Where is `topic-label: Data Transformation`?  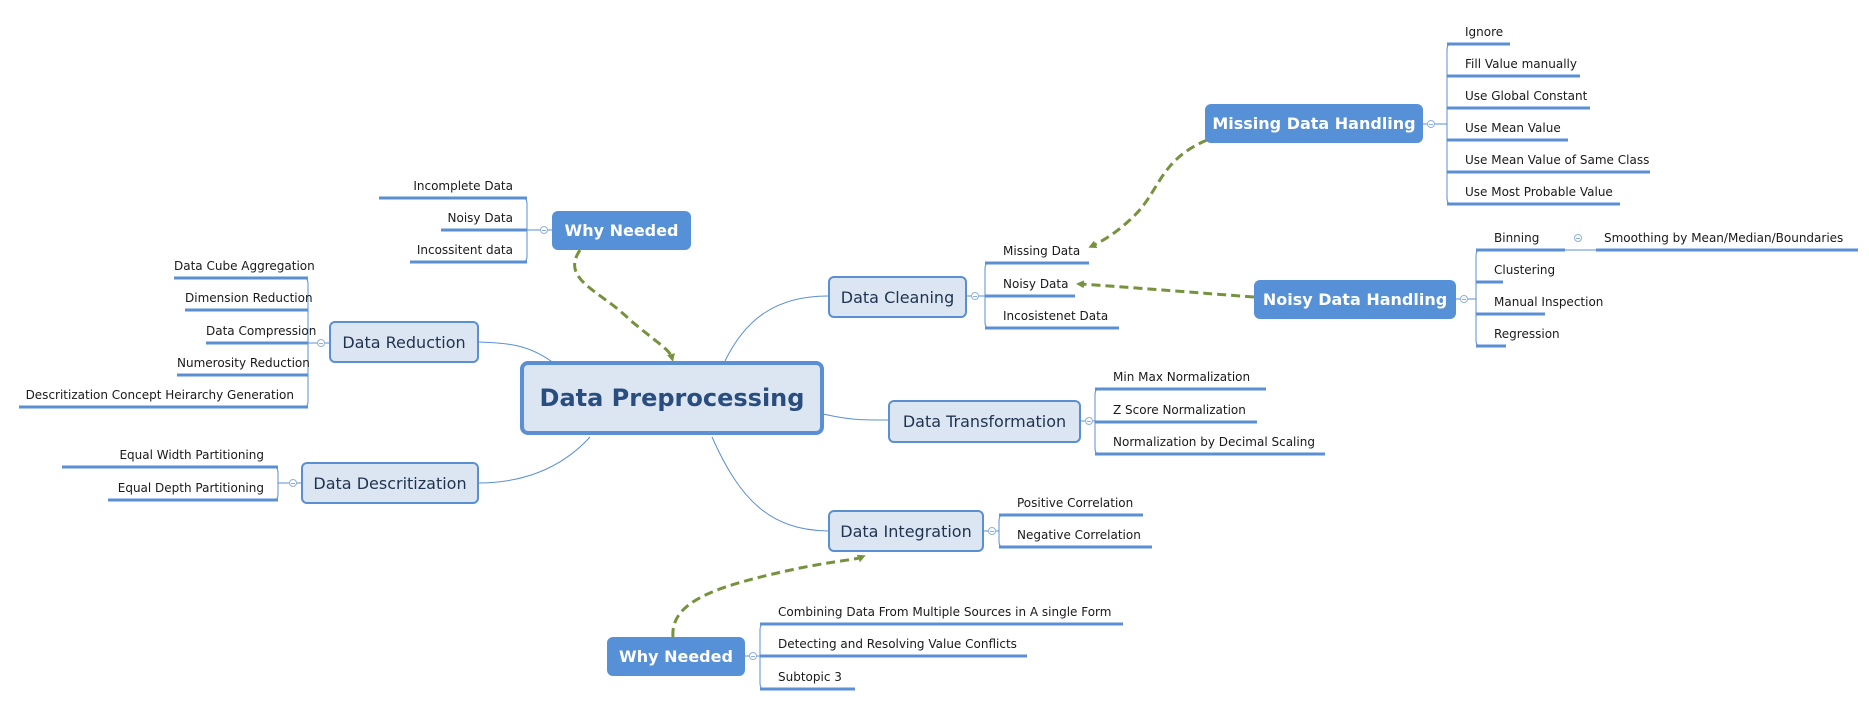
topic-label: Data Transformation is located at coordinates (984, 421).